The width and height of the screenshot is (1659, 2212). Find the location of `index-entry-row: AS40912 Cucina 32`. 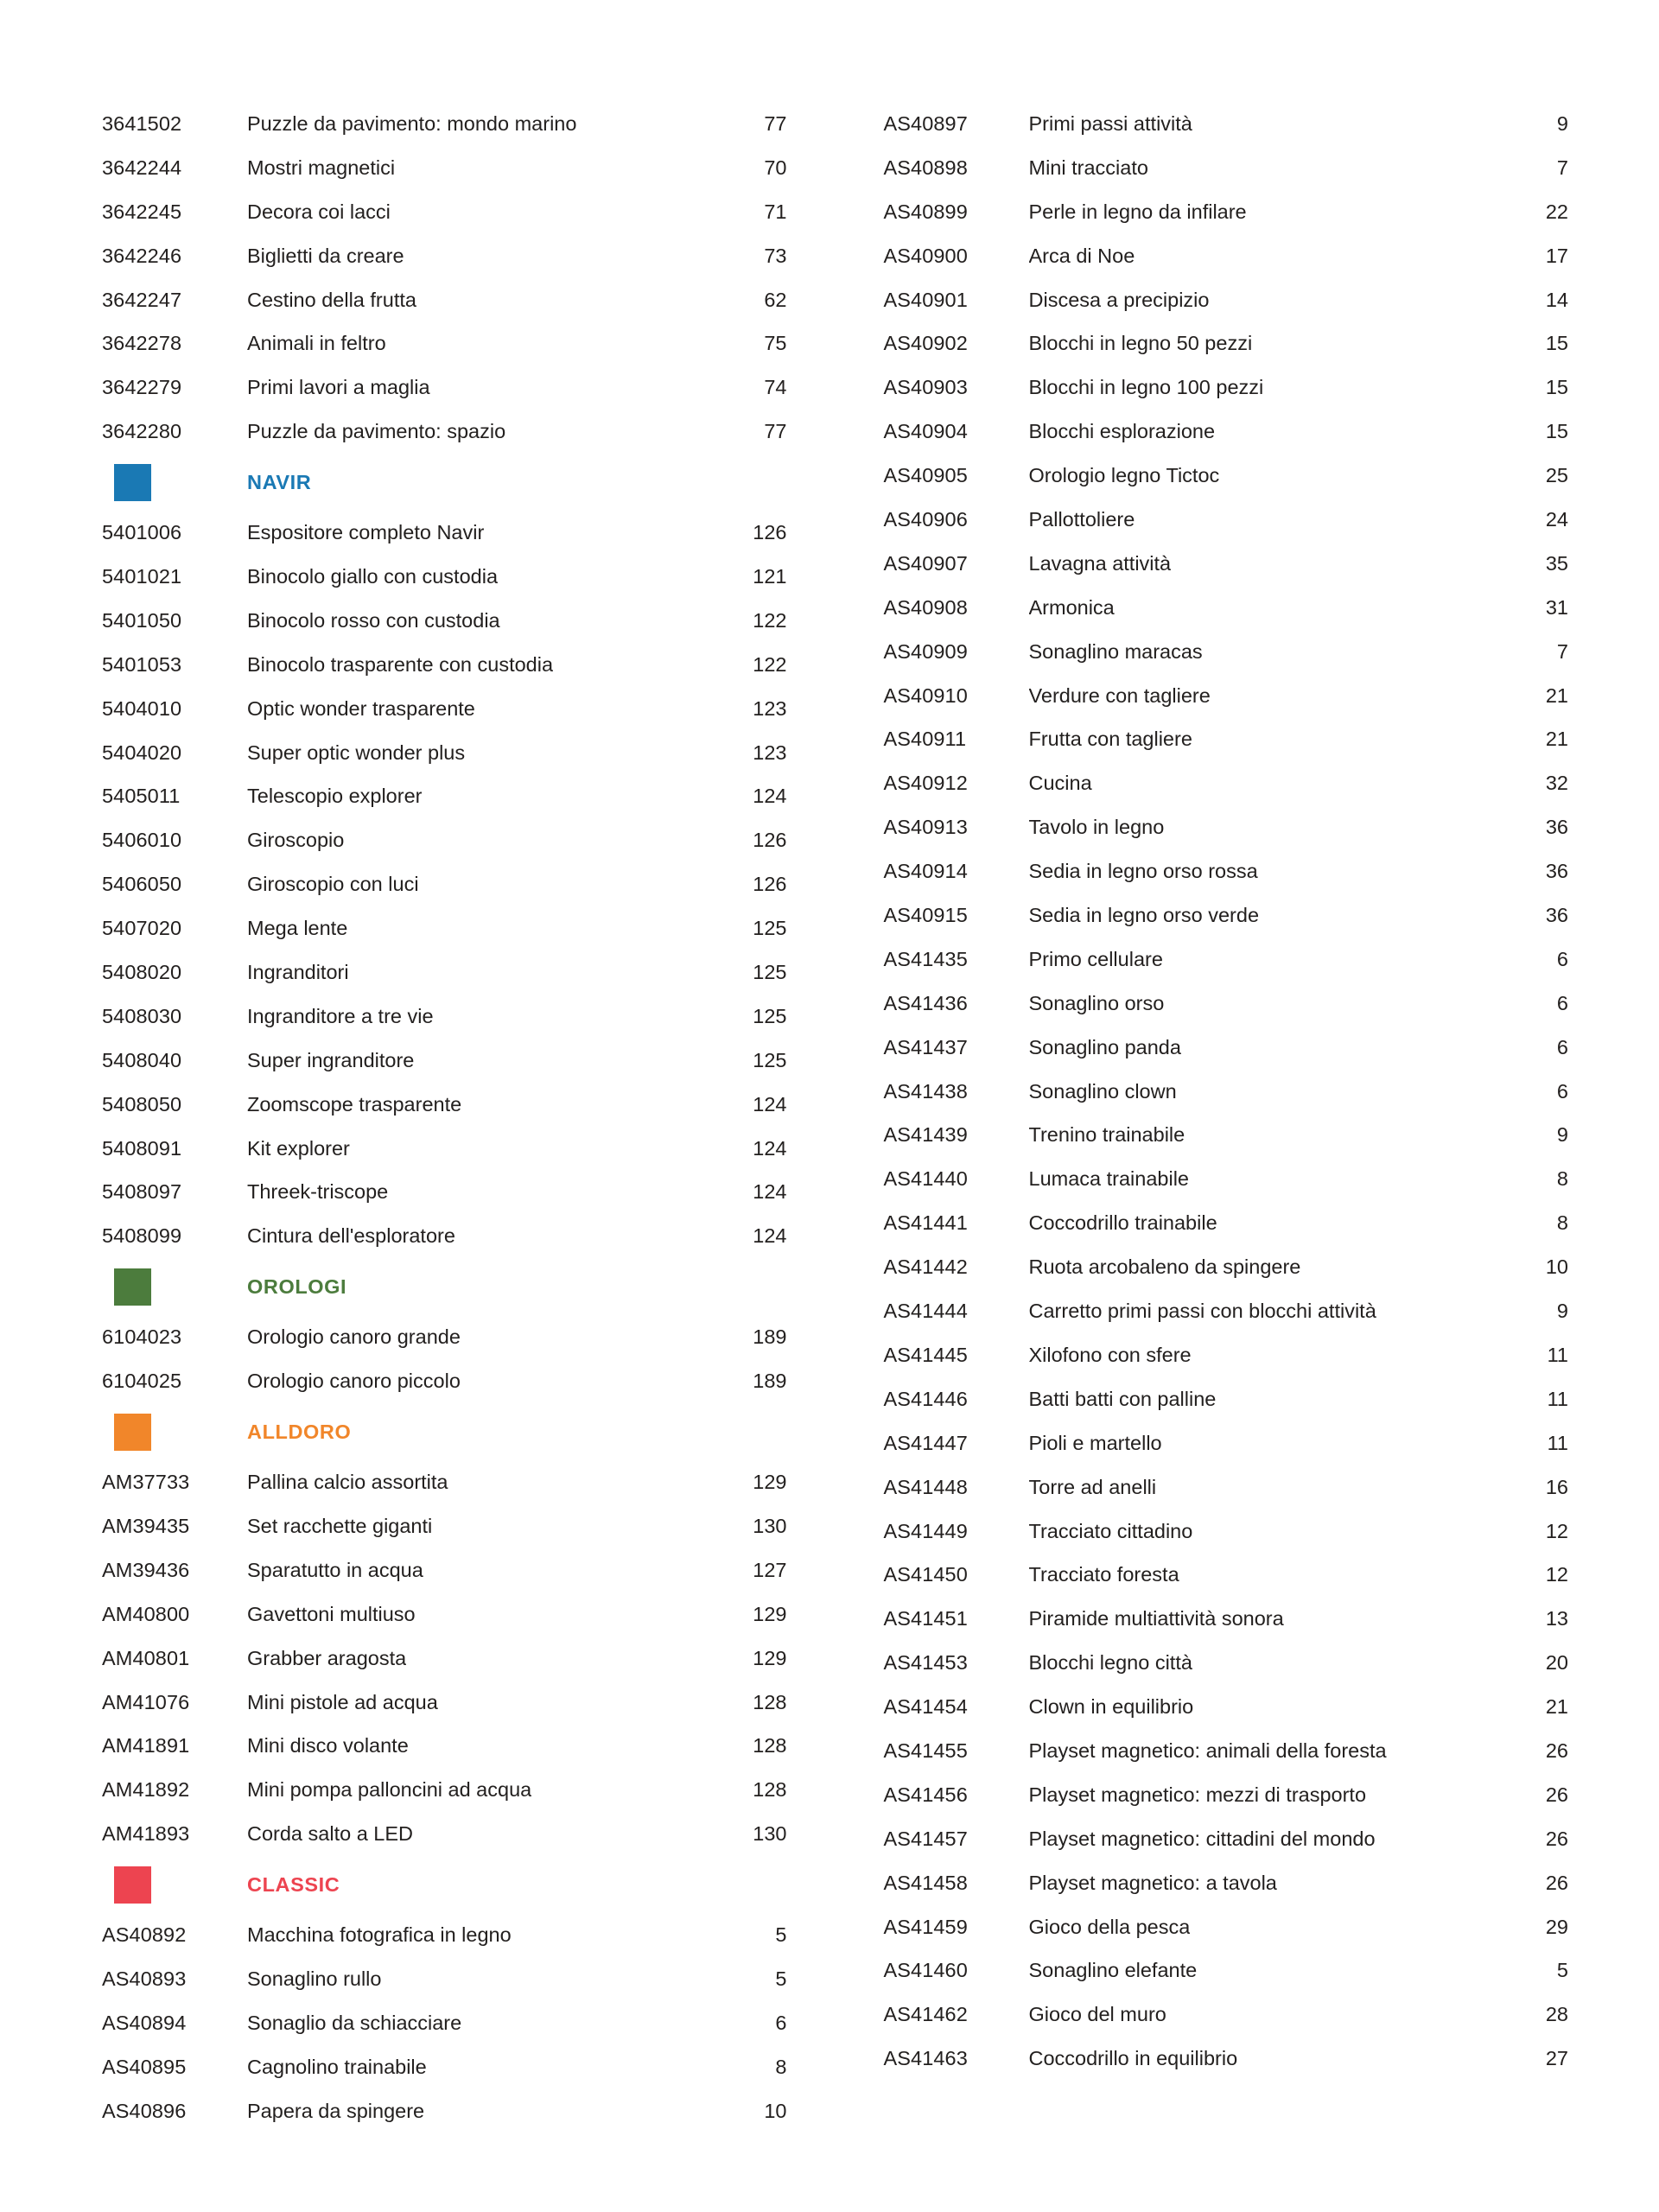

index-entry-row: AS40912 Cucina 32 is located at coordinates (1226, 783).